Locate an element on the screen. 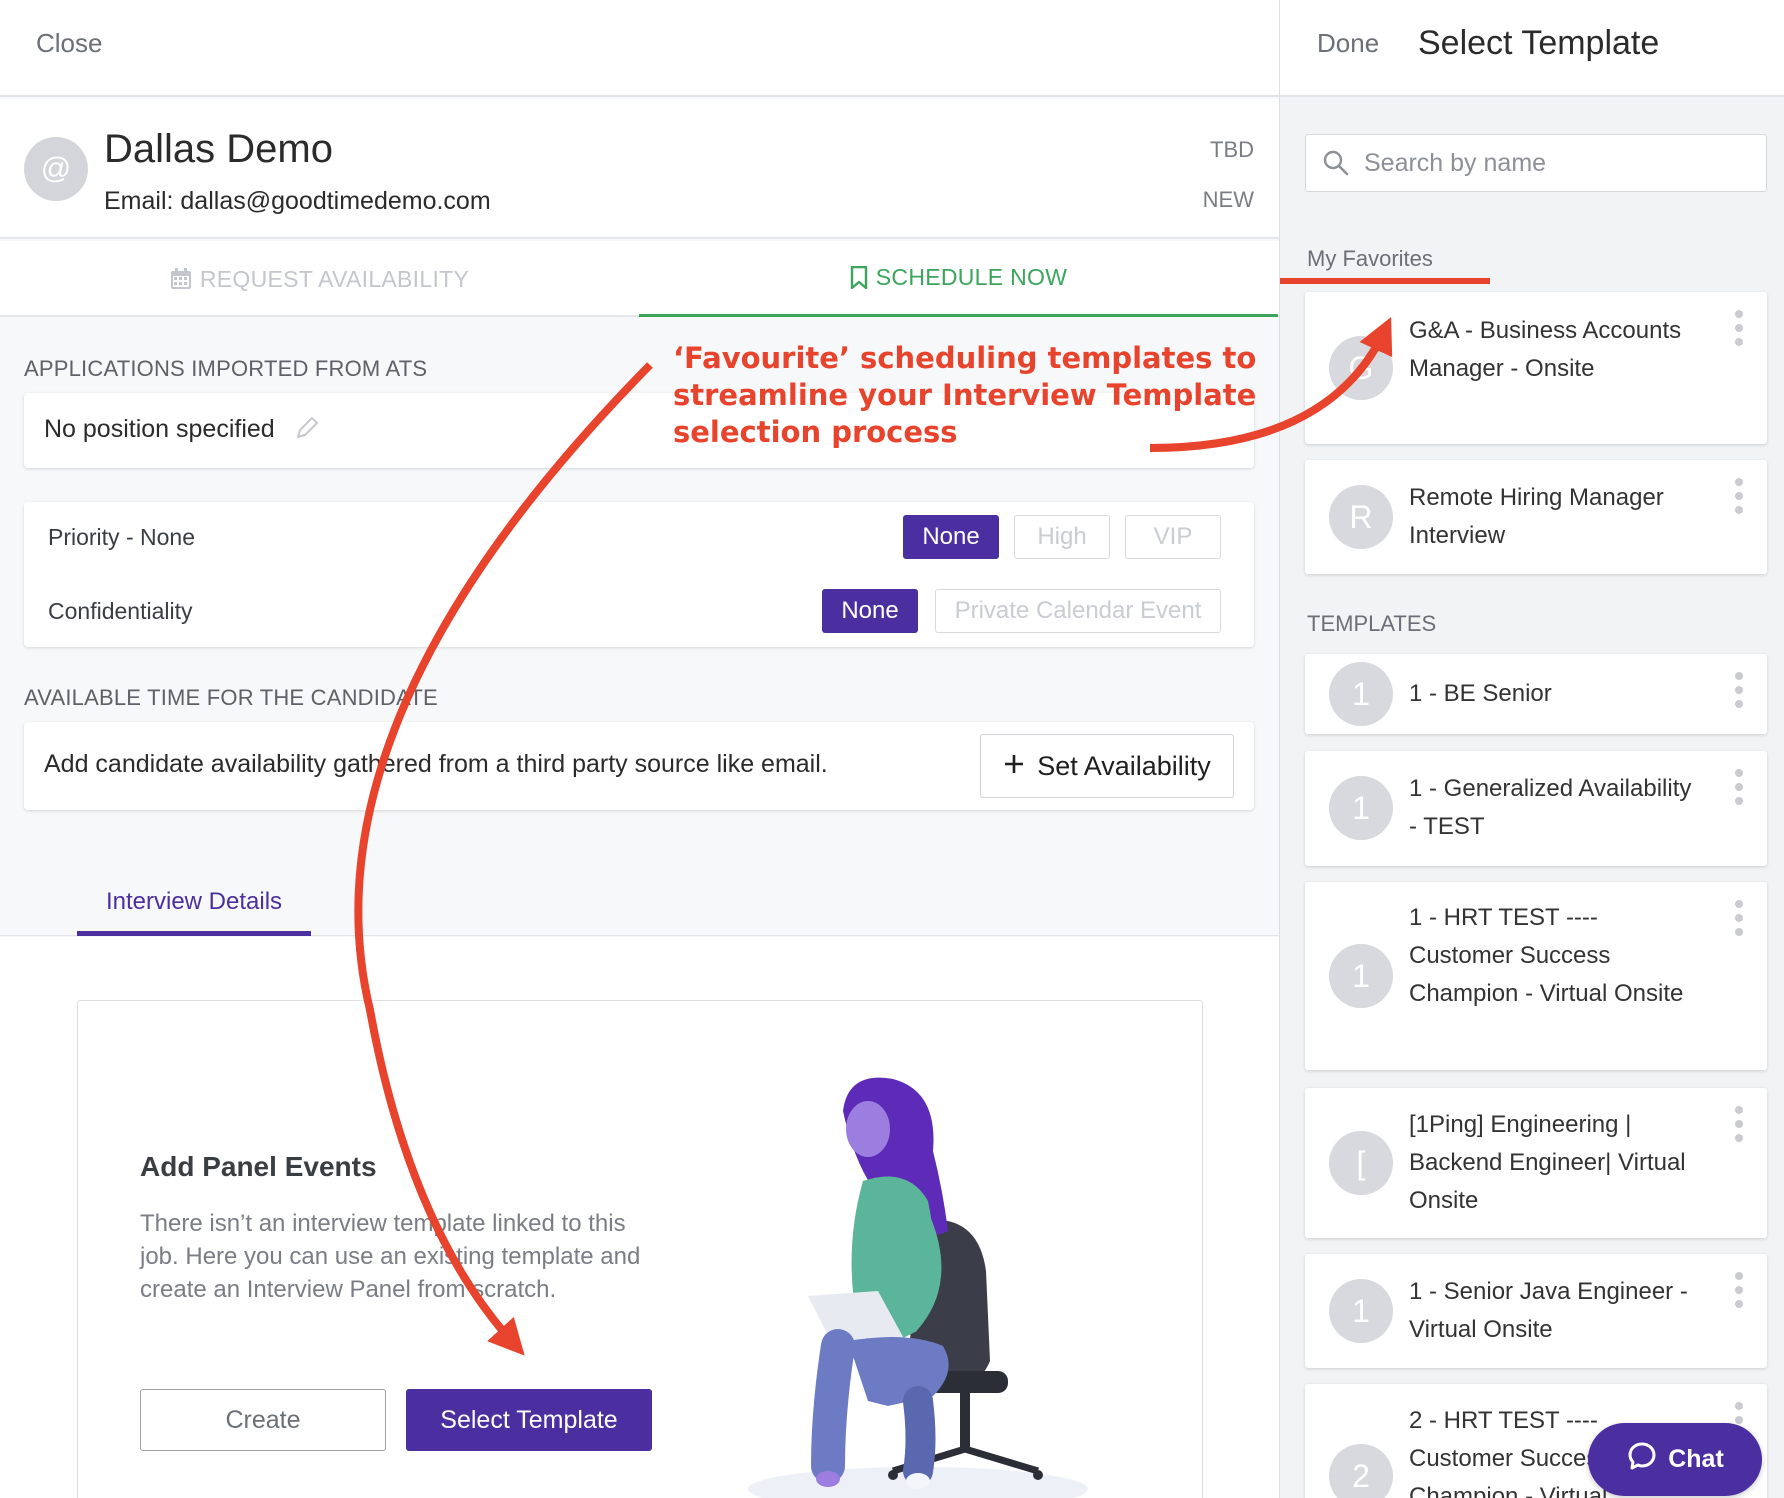 The width and height of the screenshot is (1784, 1498). top-bar: Close is located at coordinates (639, 48).